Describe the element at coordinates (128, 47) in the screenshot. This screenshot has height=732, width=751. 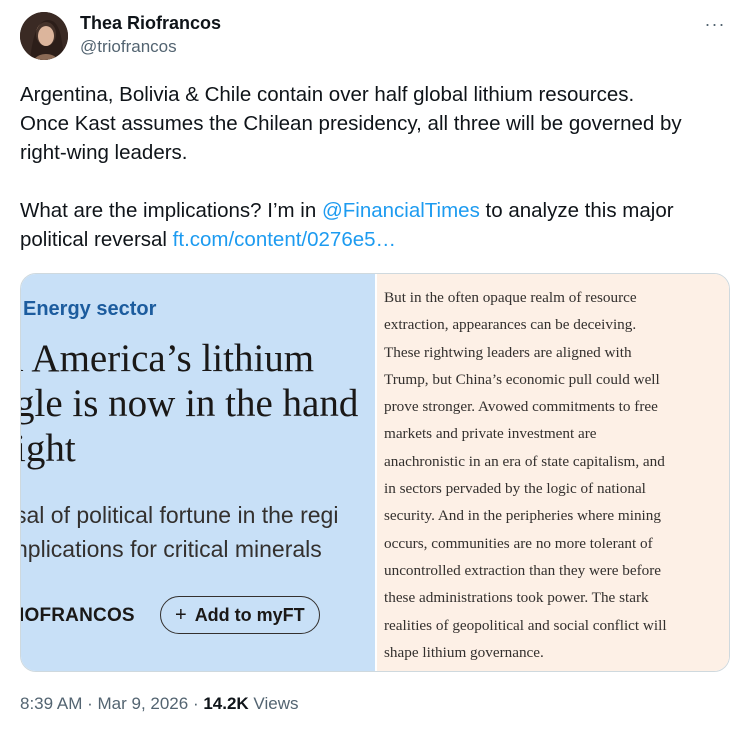
I see `author-handle: @triofrancos` at that location.